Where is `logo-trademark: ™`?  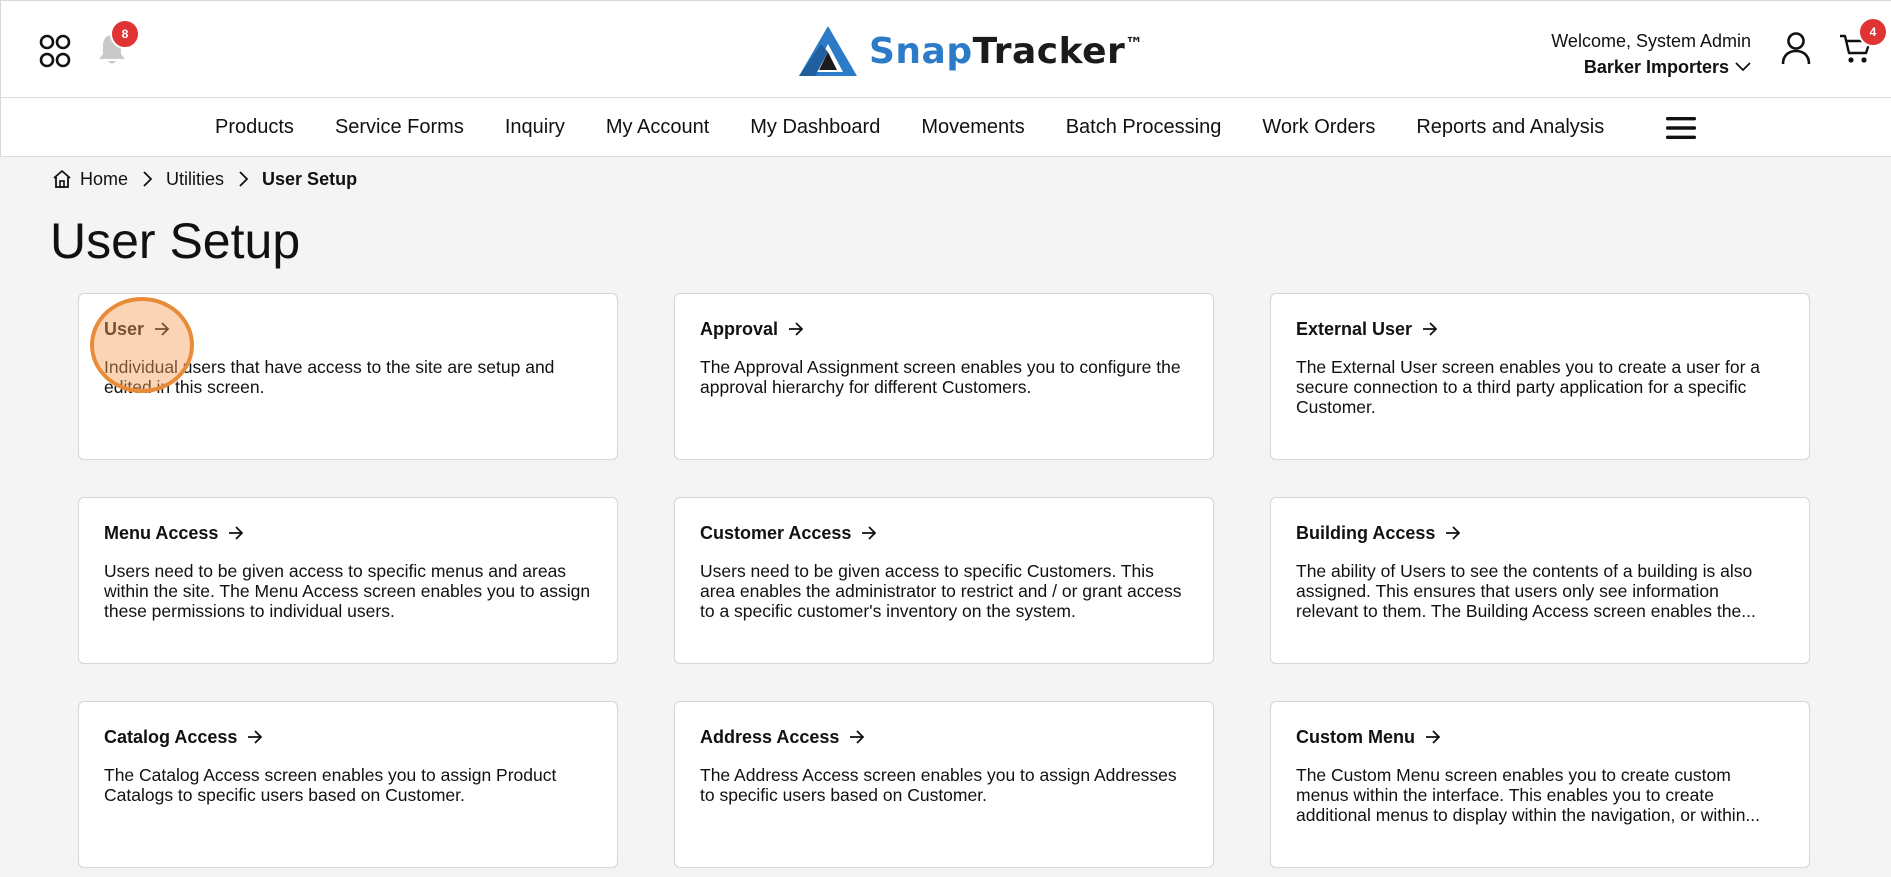 logo-trademark: ™ is located at coordinates (1134, 44).